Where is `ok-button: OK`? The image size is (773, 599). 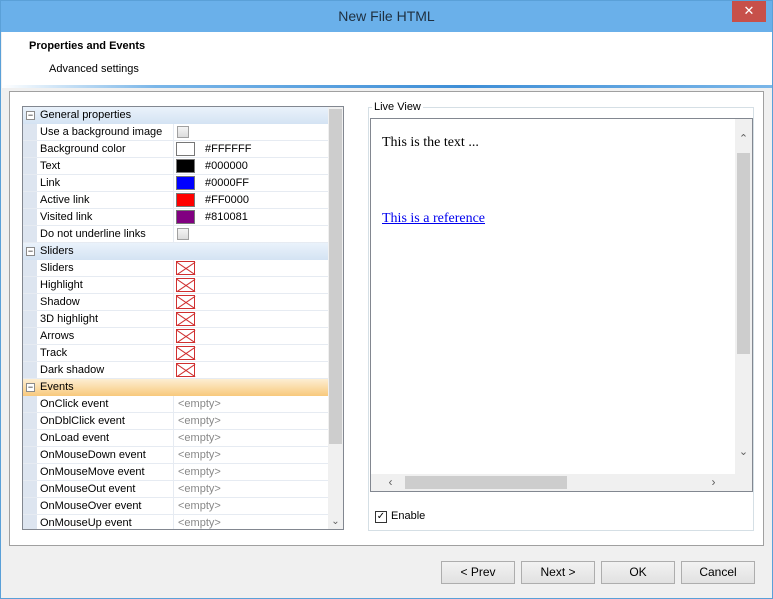 ok-button: OK is located at coordinates (638, 572).